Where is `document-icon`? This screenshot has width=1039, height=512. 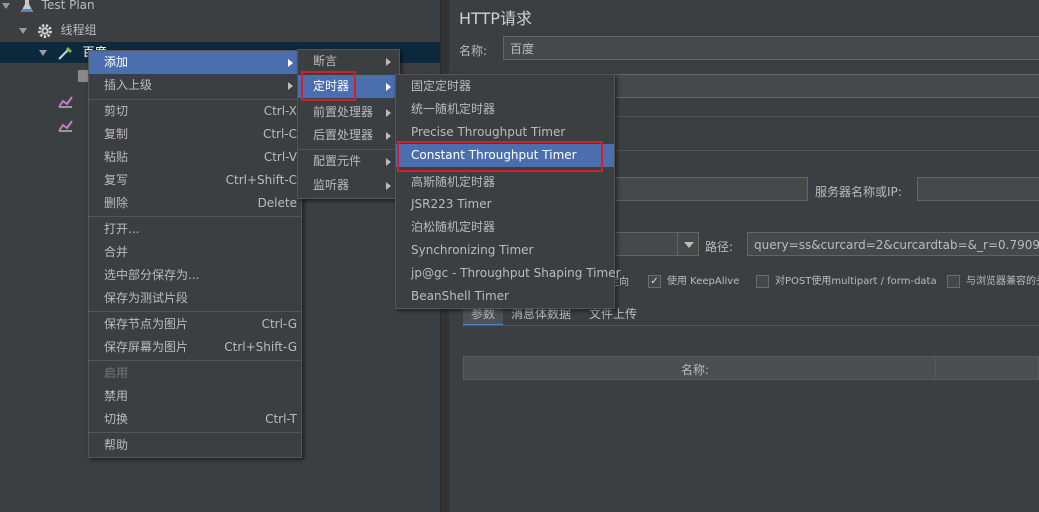
document-icon is located at coordinates (83, 76).